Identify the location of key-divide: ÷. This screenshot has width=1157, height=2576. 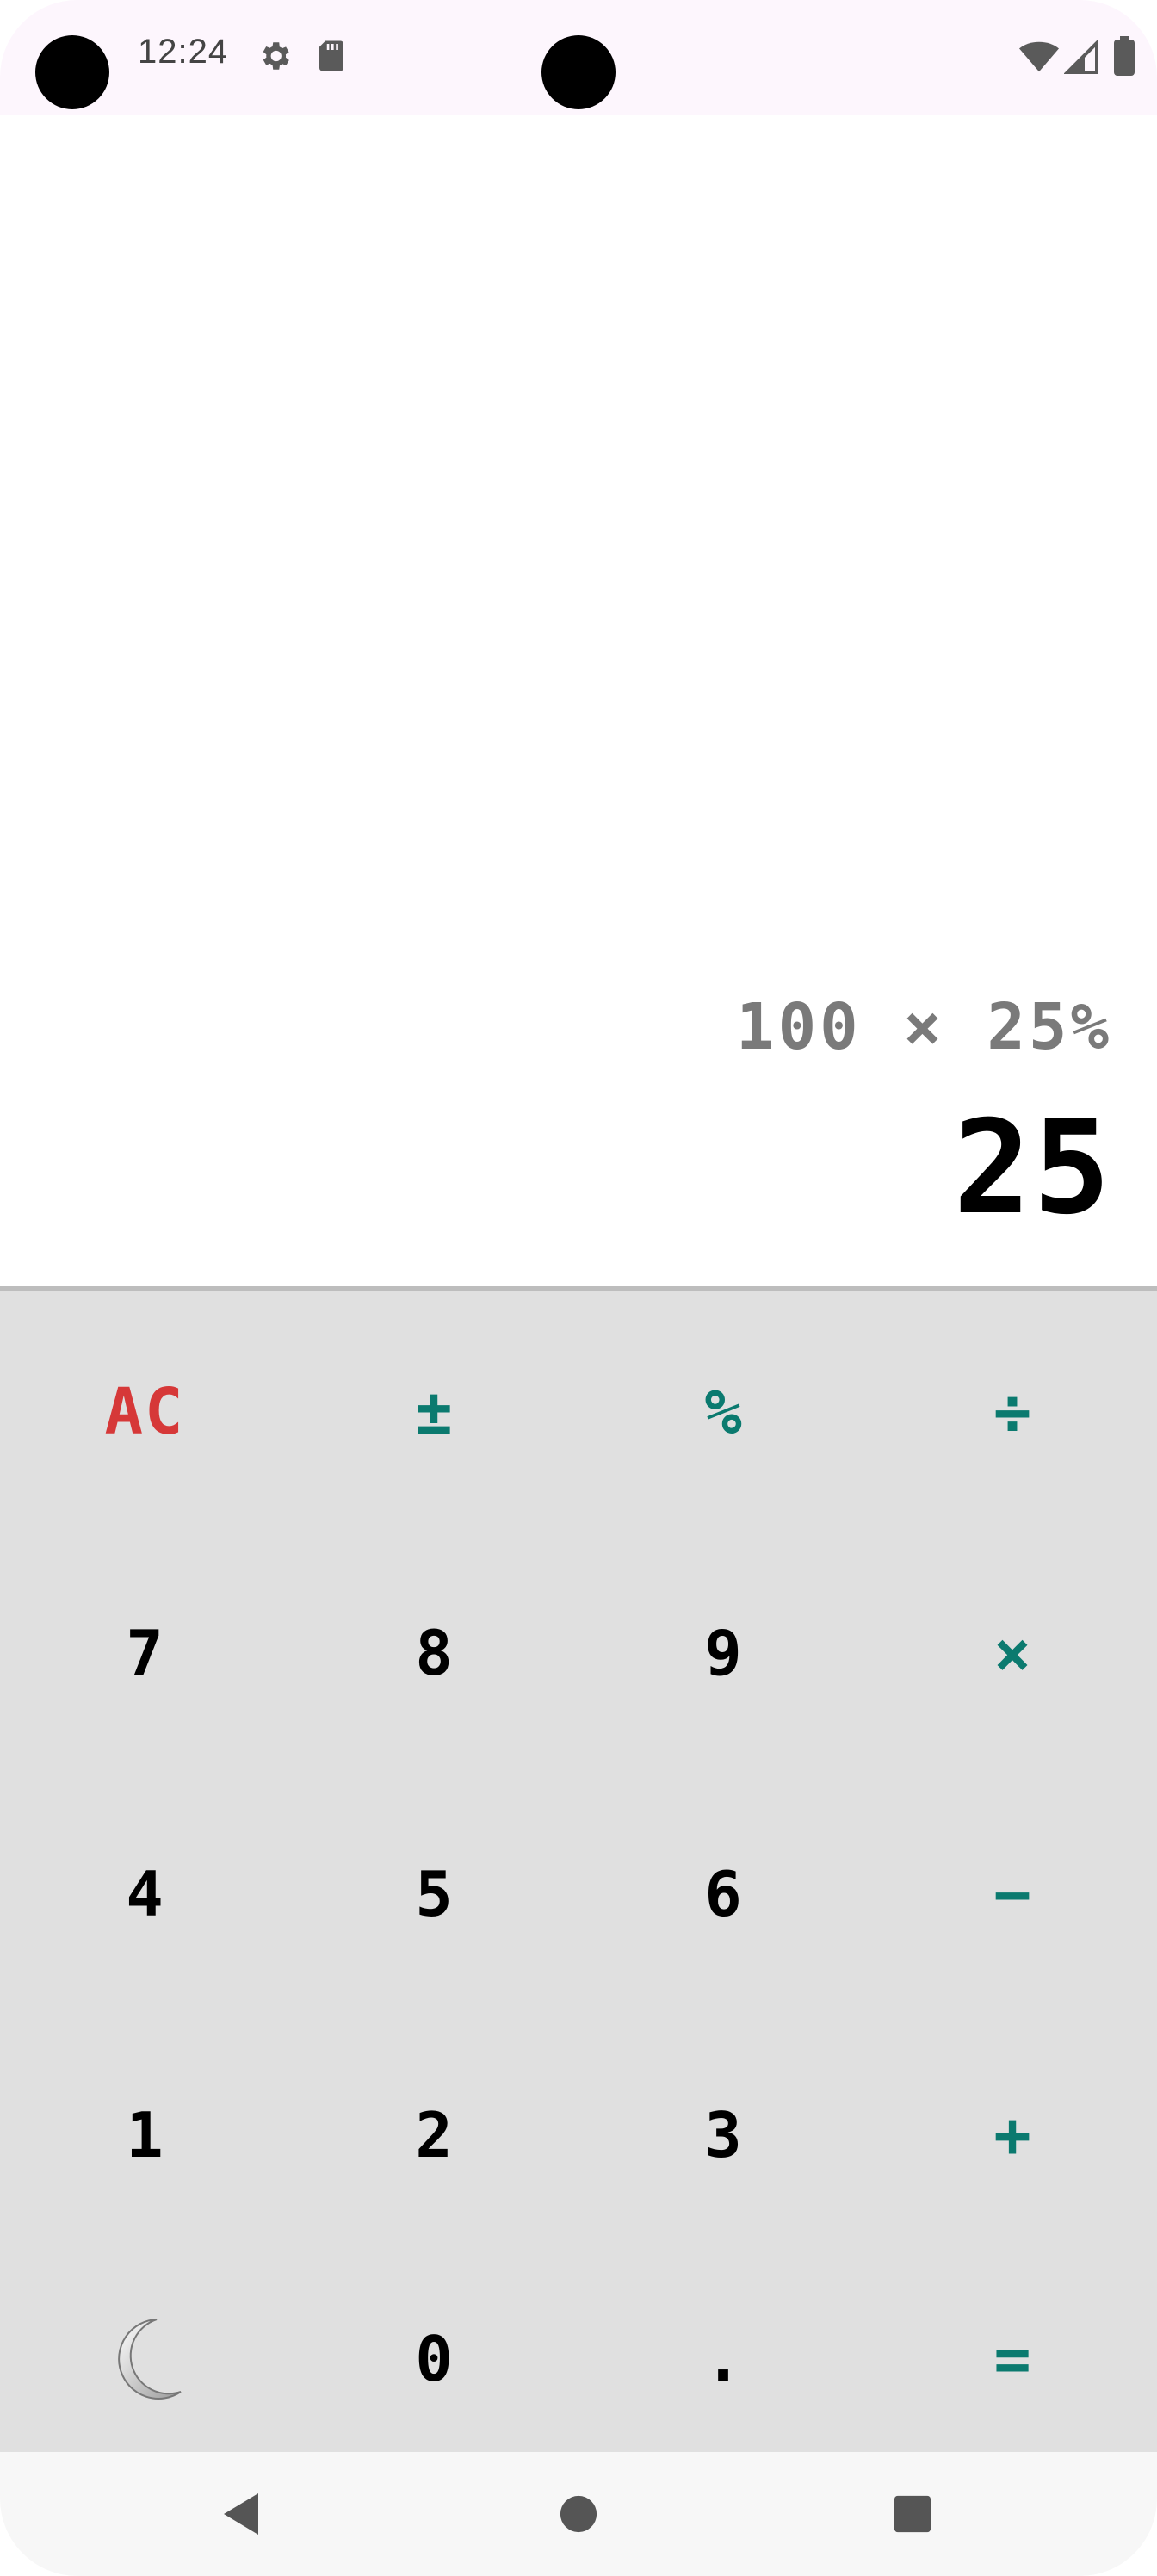
(1013, 1412).